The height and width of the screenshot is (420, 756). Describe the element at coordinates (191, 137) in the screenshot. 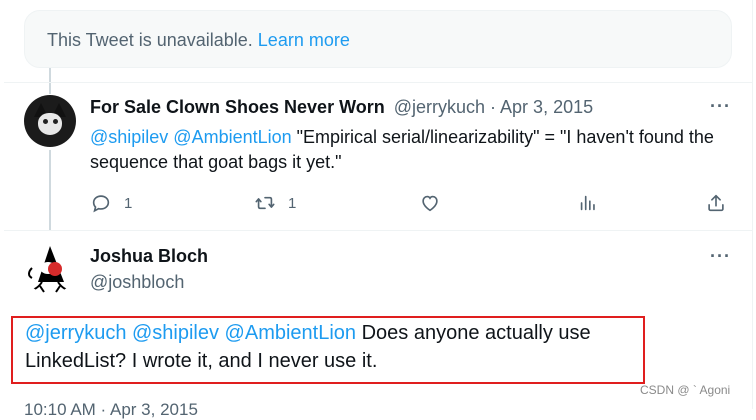

I see `mention-links: @shipilev @AmbientLion` at that location.